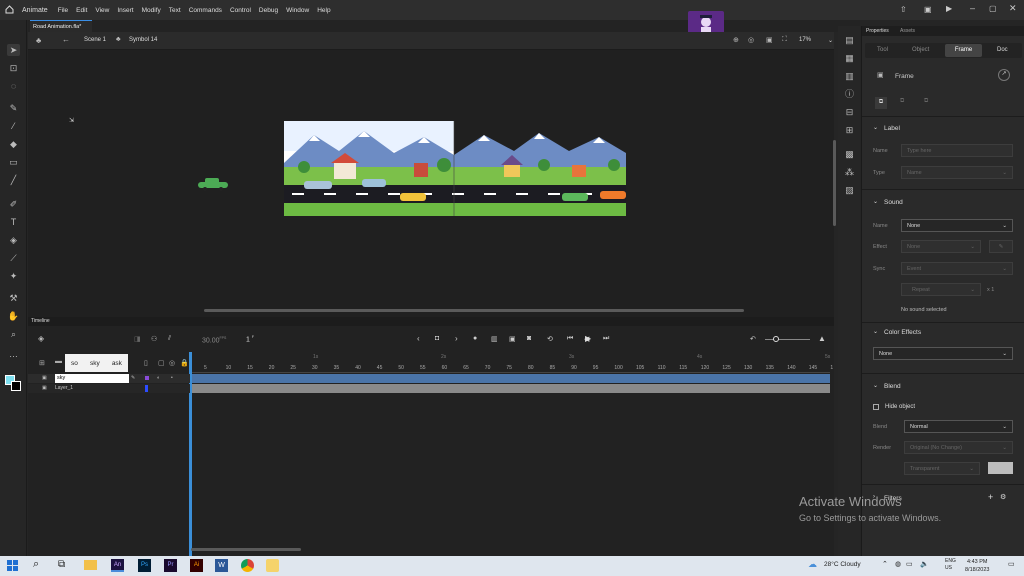 The width and height of the screenshot is (1024, 576). Describe the element at coordinates (606, 339) in the screenshot. I see `step-forward-icon: ⏭` at that location.